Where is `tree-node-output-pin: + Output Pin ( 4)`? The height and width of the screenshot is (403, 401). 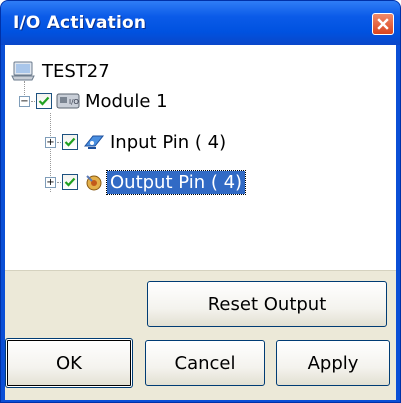 tree-node-output-pin: + Output Pin ( 4) is located at coordinates (146, 182).